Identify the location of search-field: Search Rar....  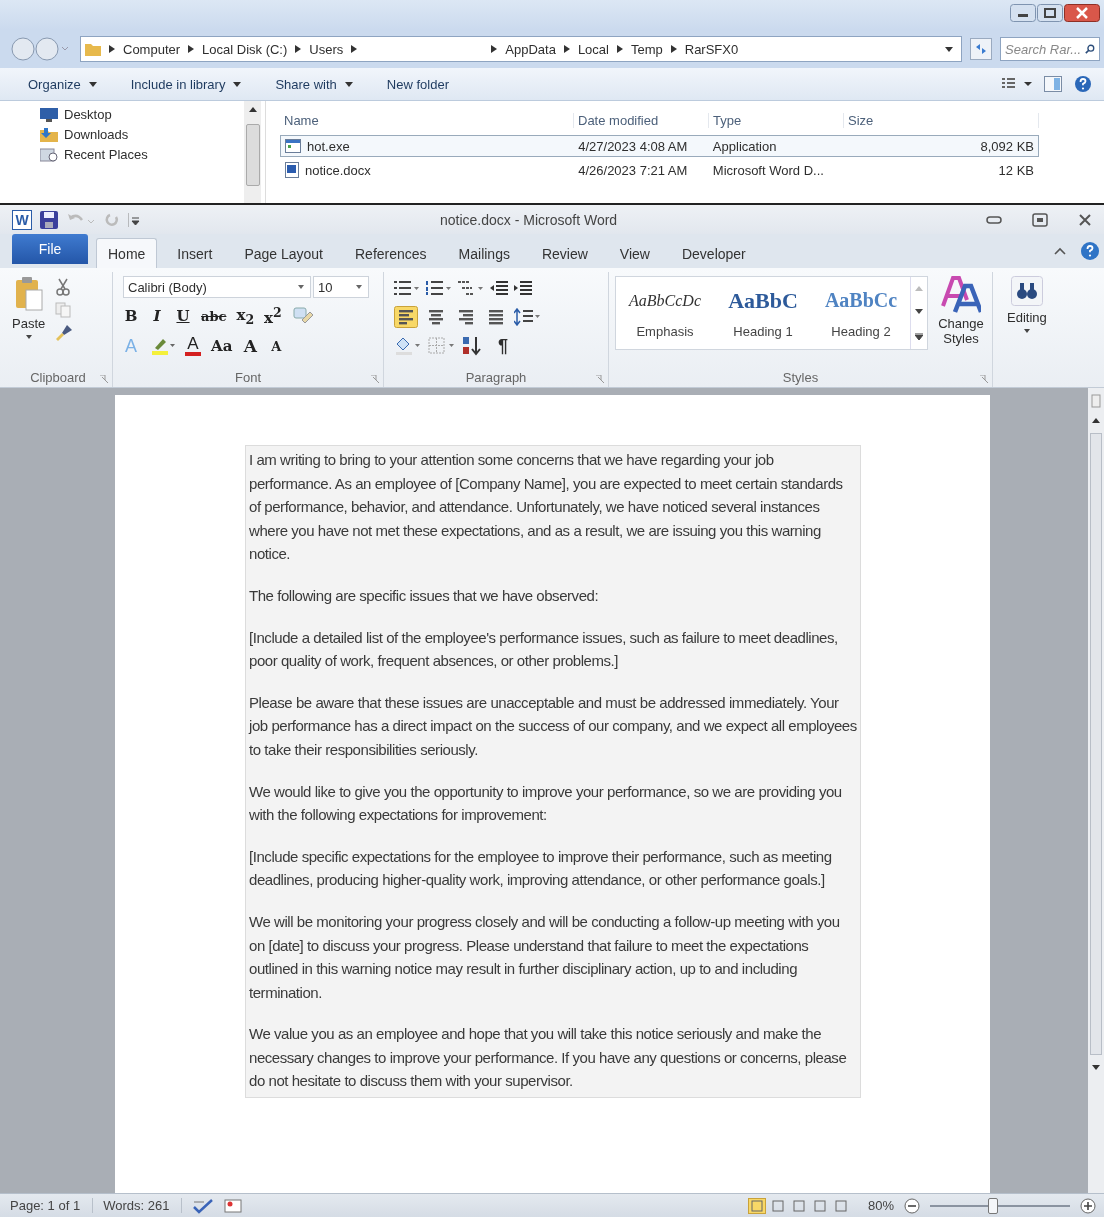
(1050, 49).